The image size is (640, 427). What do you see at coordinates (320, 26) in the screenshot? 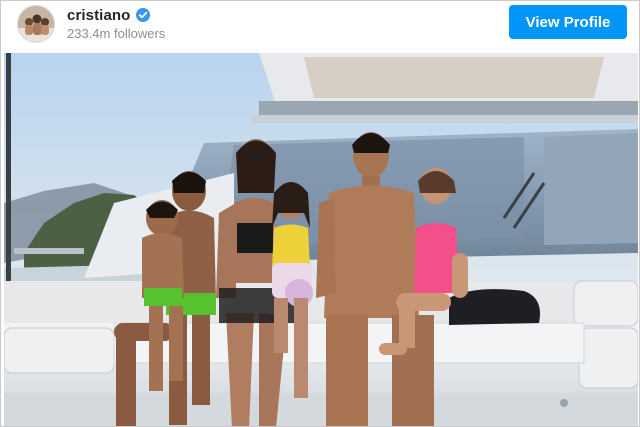
I see `embed-header: cristiano 233.4m followers View Profile` at bounding box center [320, 26].